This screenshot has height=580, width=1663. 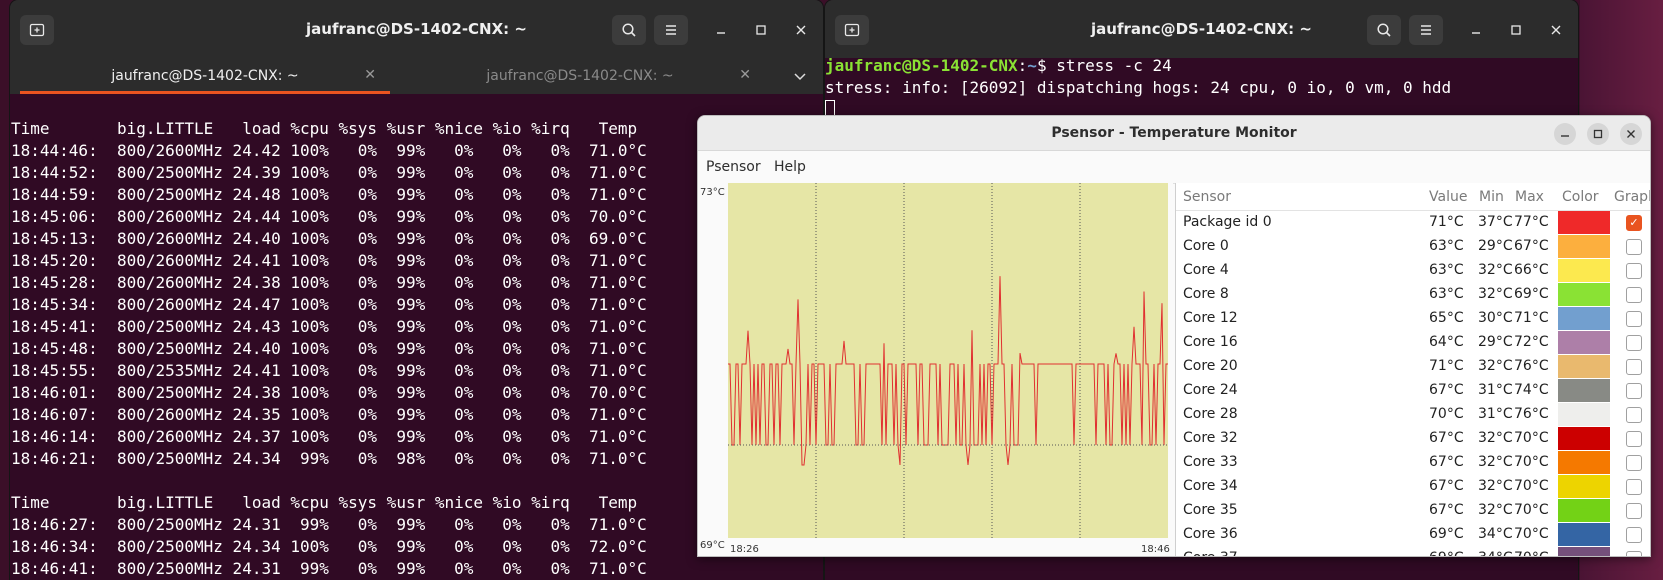 What do you see at coordinates (1446, 486) in the screenshot?
I see `sensor-value: 67°C` at bounding box center [1446, 486].